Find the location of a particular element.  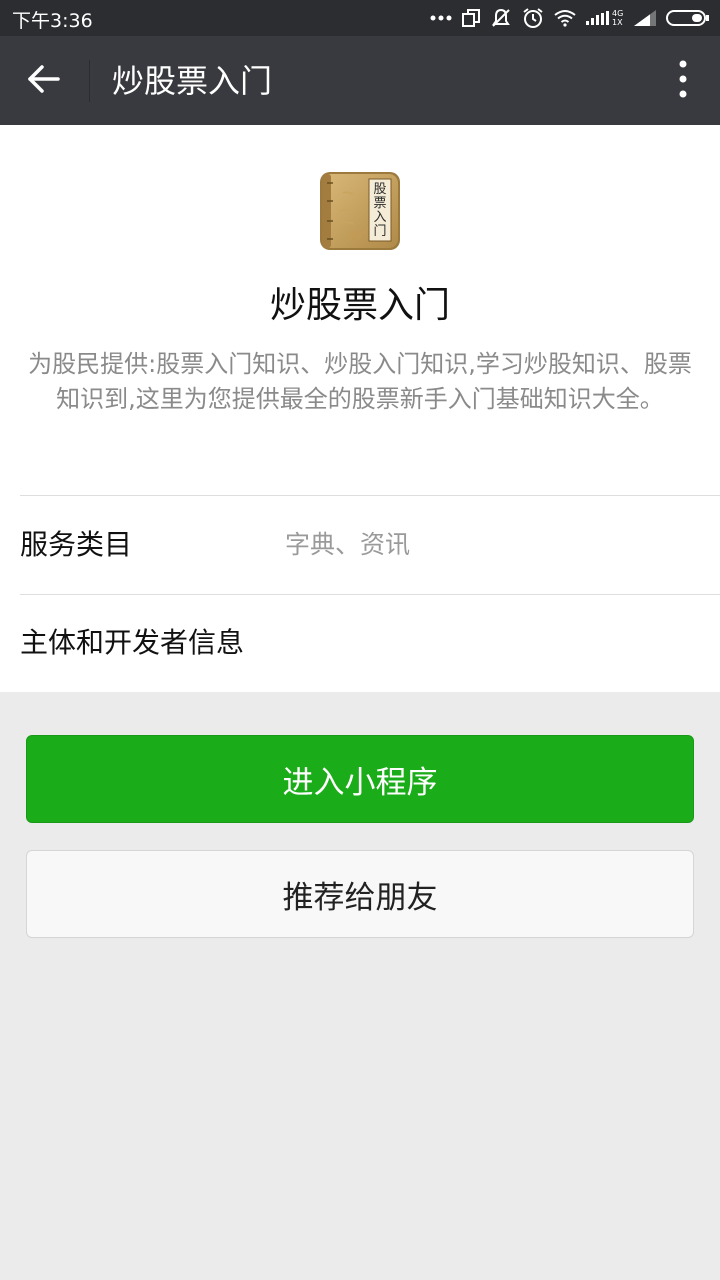

signal-icon: 4G 1X is located at coordinates (605, 18).